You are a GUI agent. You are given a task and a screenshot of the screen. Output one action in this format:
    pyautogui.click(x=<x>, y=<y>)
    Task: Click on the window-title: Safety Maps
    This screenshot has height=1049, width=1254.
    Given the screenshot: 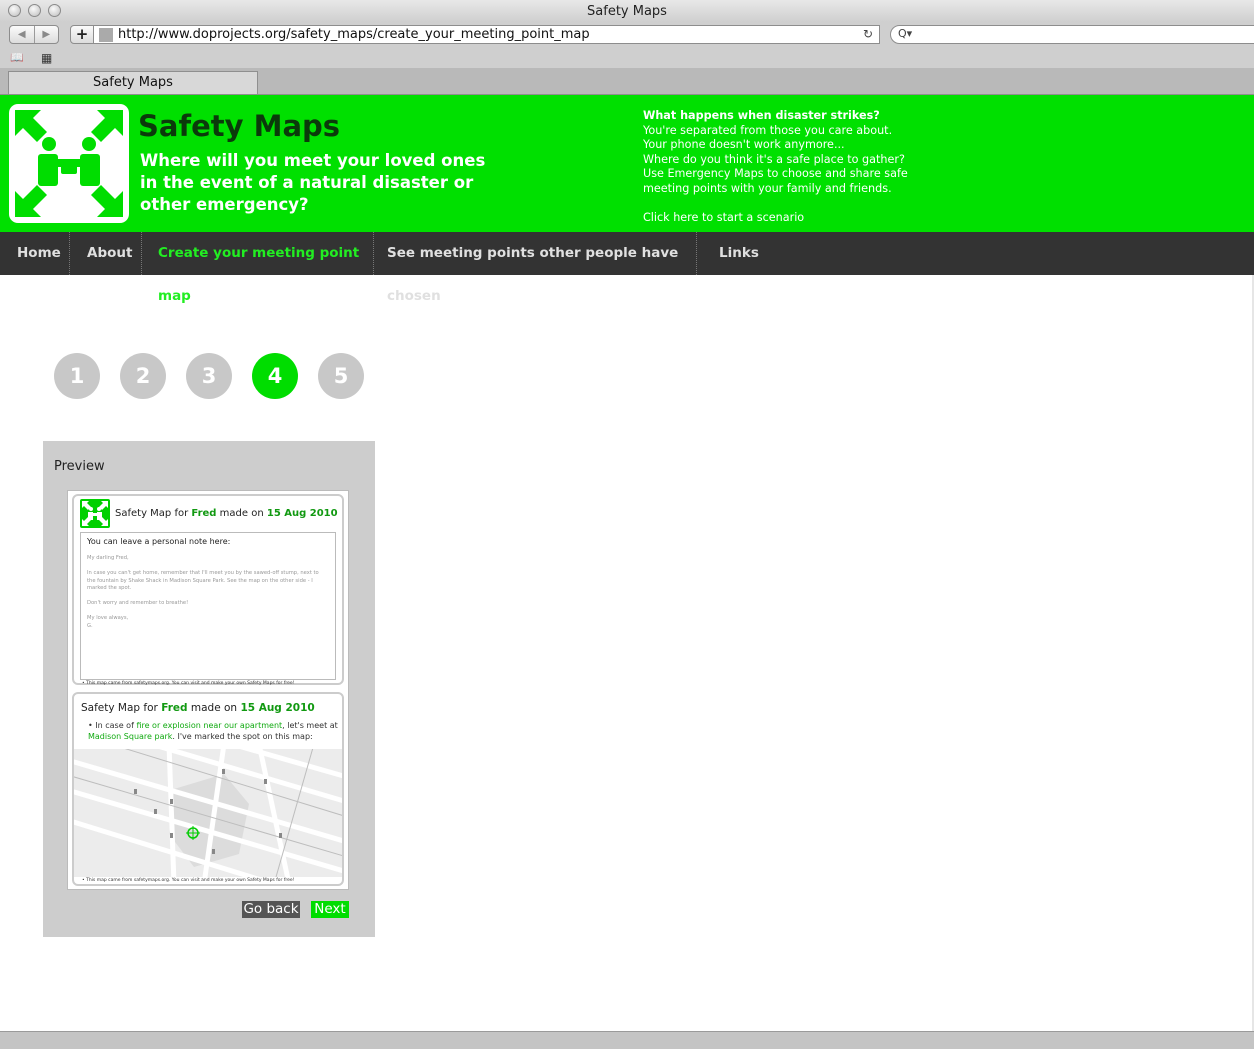 What is the action you would take?
    pyautogui.click(x=627, y=11)
    